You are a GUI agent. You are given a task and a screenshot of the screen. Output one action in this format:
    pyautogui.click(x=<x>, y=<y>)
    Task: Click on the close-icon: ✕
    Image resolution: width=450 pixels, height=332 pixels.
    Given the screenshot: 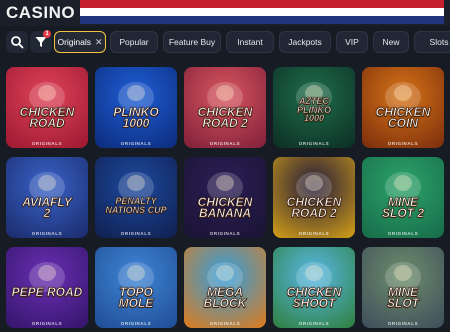 What is the action you would take?
    pyautogui.click(x=99, y=42)
    